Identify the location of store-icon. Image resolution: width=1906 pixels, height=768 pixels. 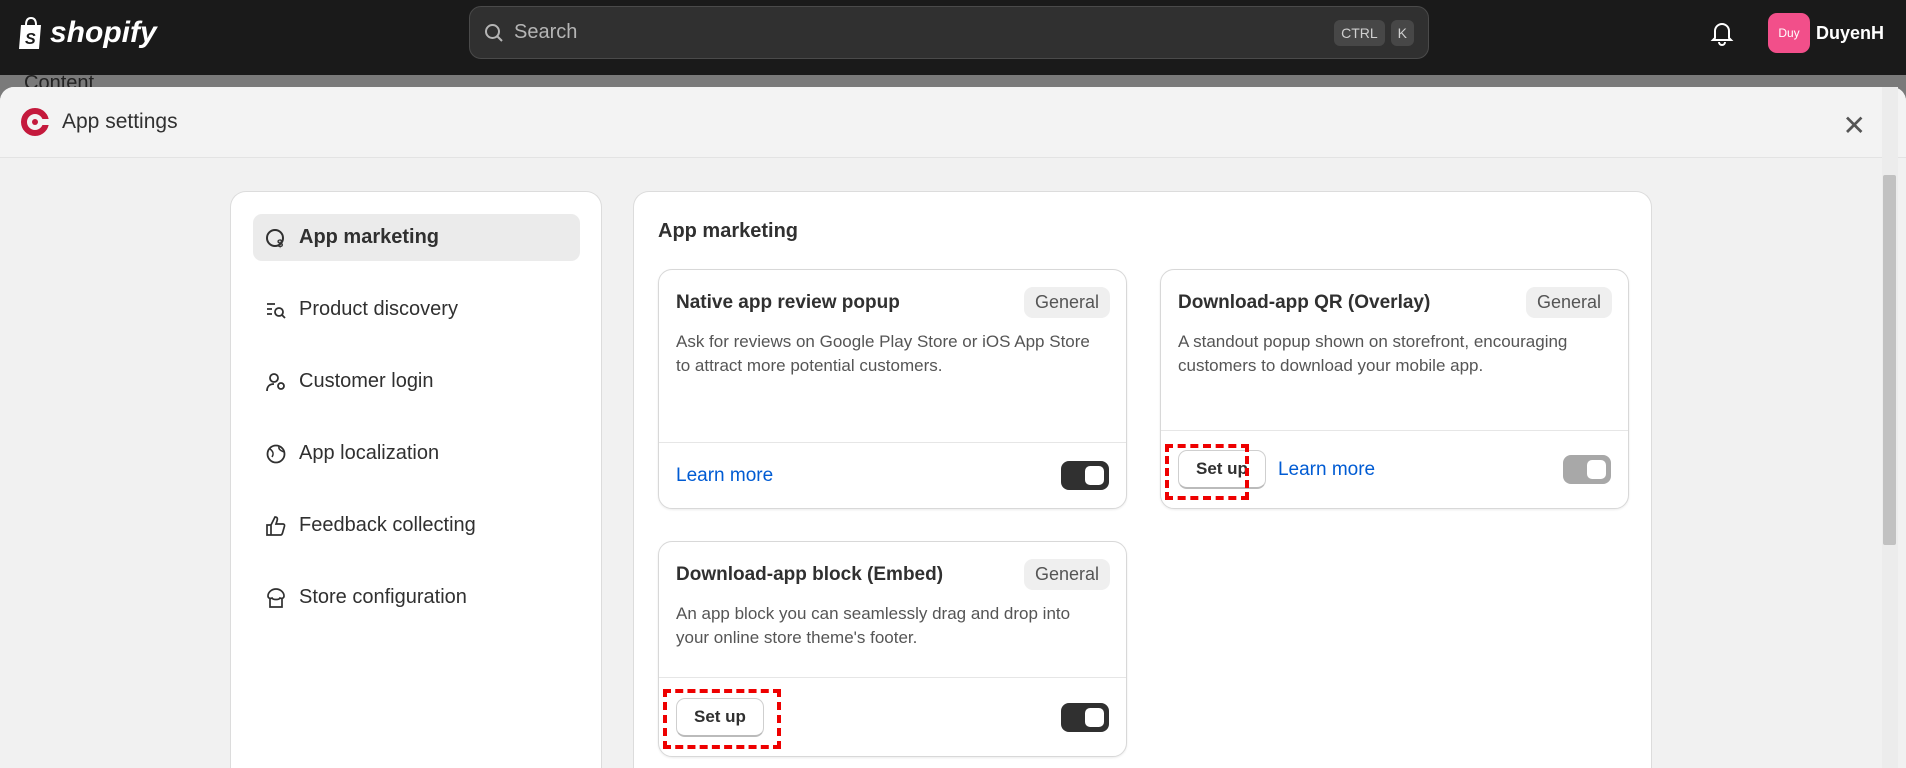
(276, 597).